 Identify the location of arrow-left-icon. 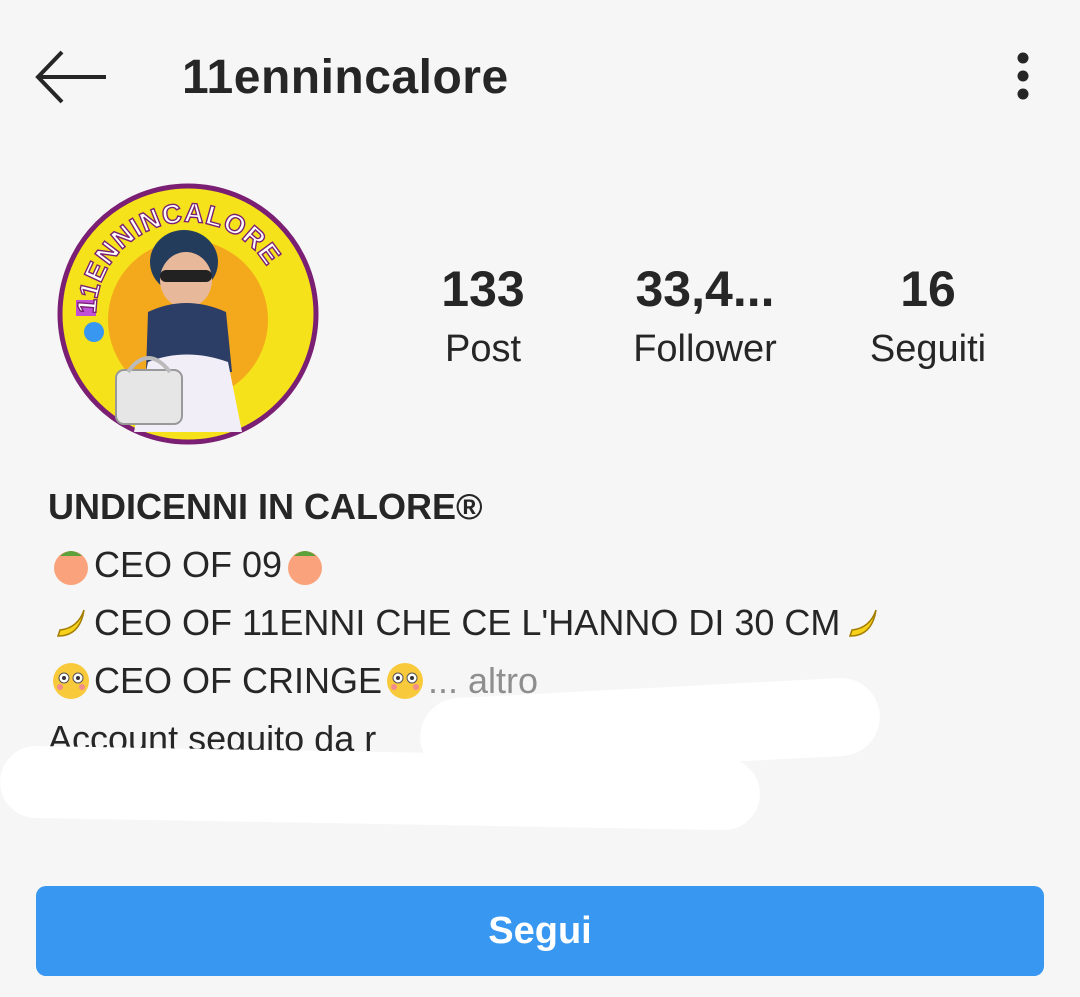
(70, 77).